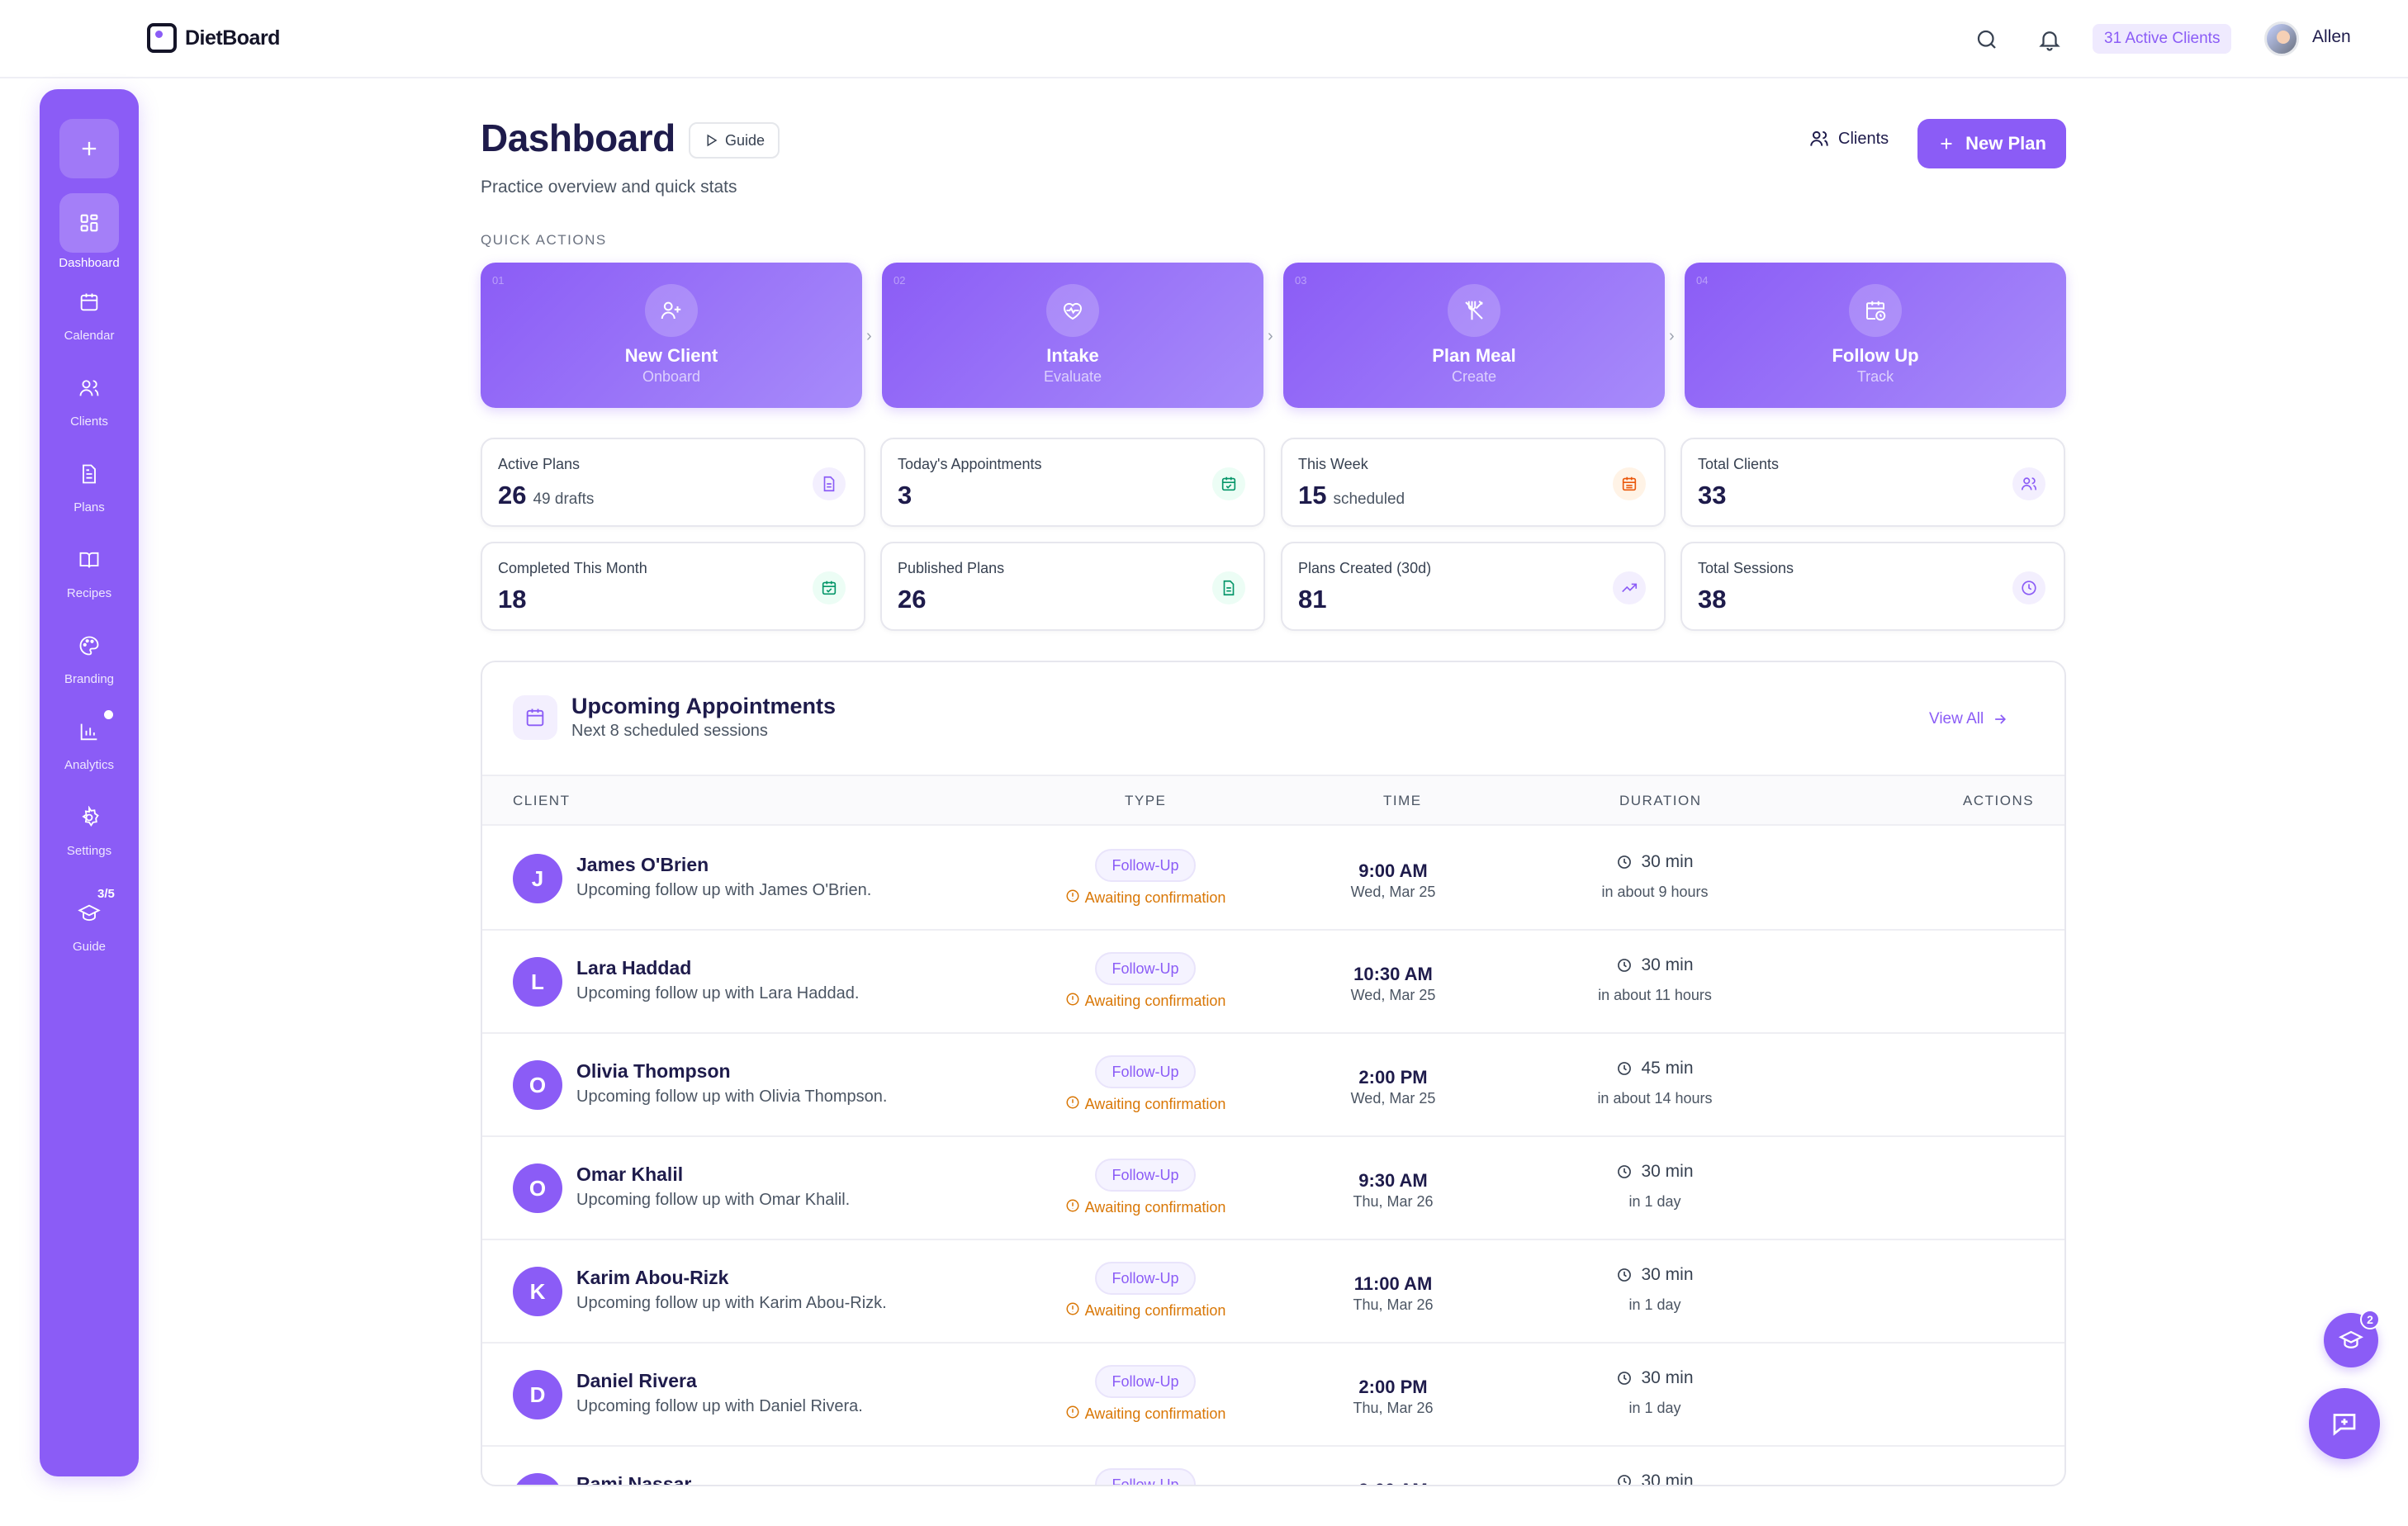 The width and height of the screenshot is (2408, 1526). Describe the element at coordinates (89, 664) in the screenshot. I see `sidebar-item-branding: Branding` at that location.